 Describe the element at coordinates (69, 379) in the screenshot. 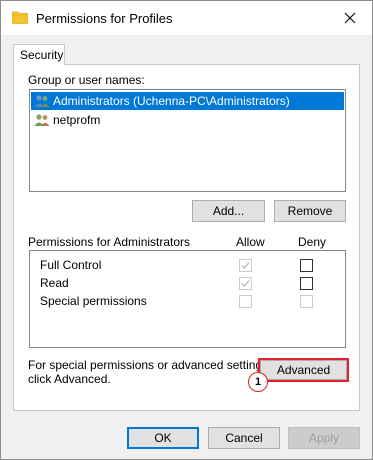

I see `advanced-note-line2: click Advanced.` at that location.